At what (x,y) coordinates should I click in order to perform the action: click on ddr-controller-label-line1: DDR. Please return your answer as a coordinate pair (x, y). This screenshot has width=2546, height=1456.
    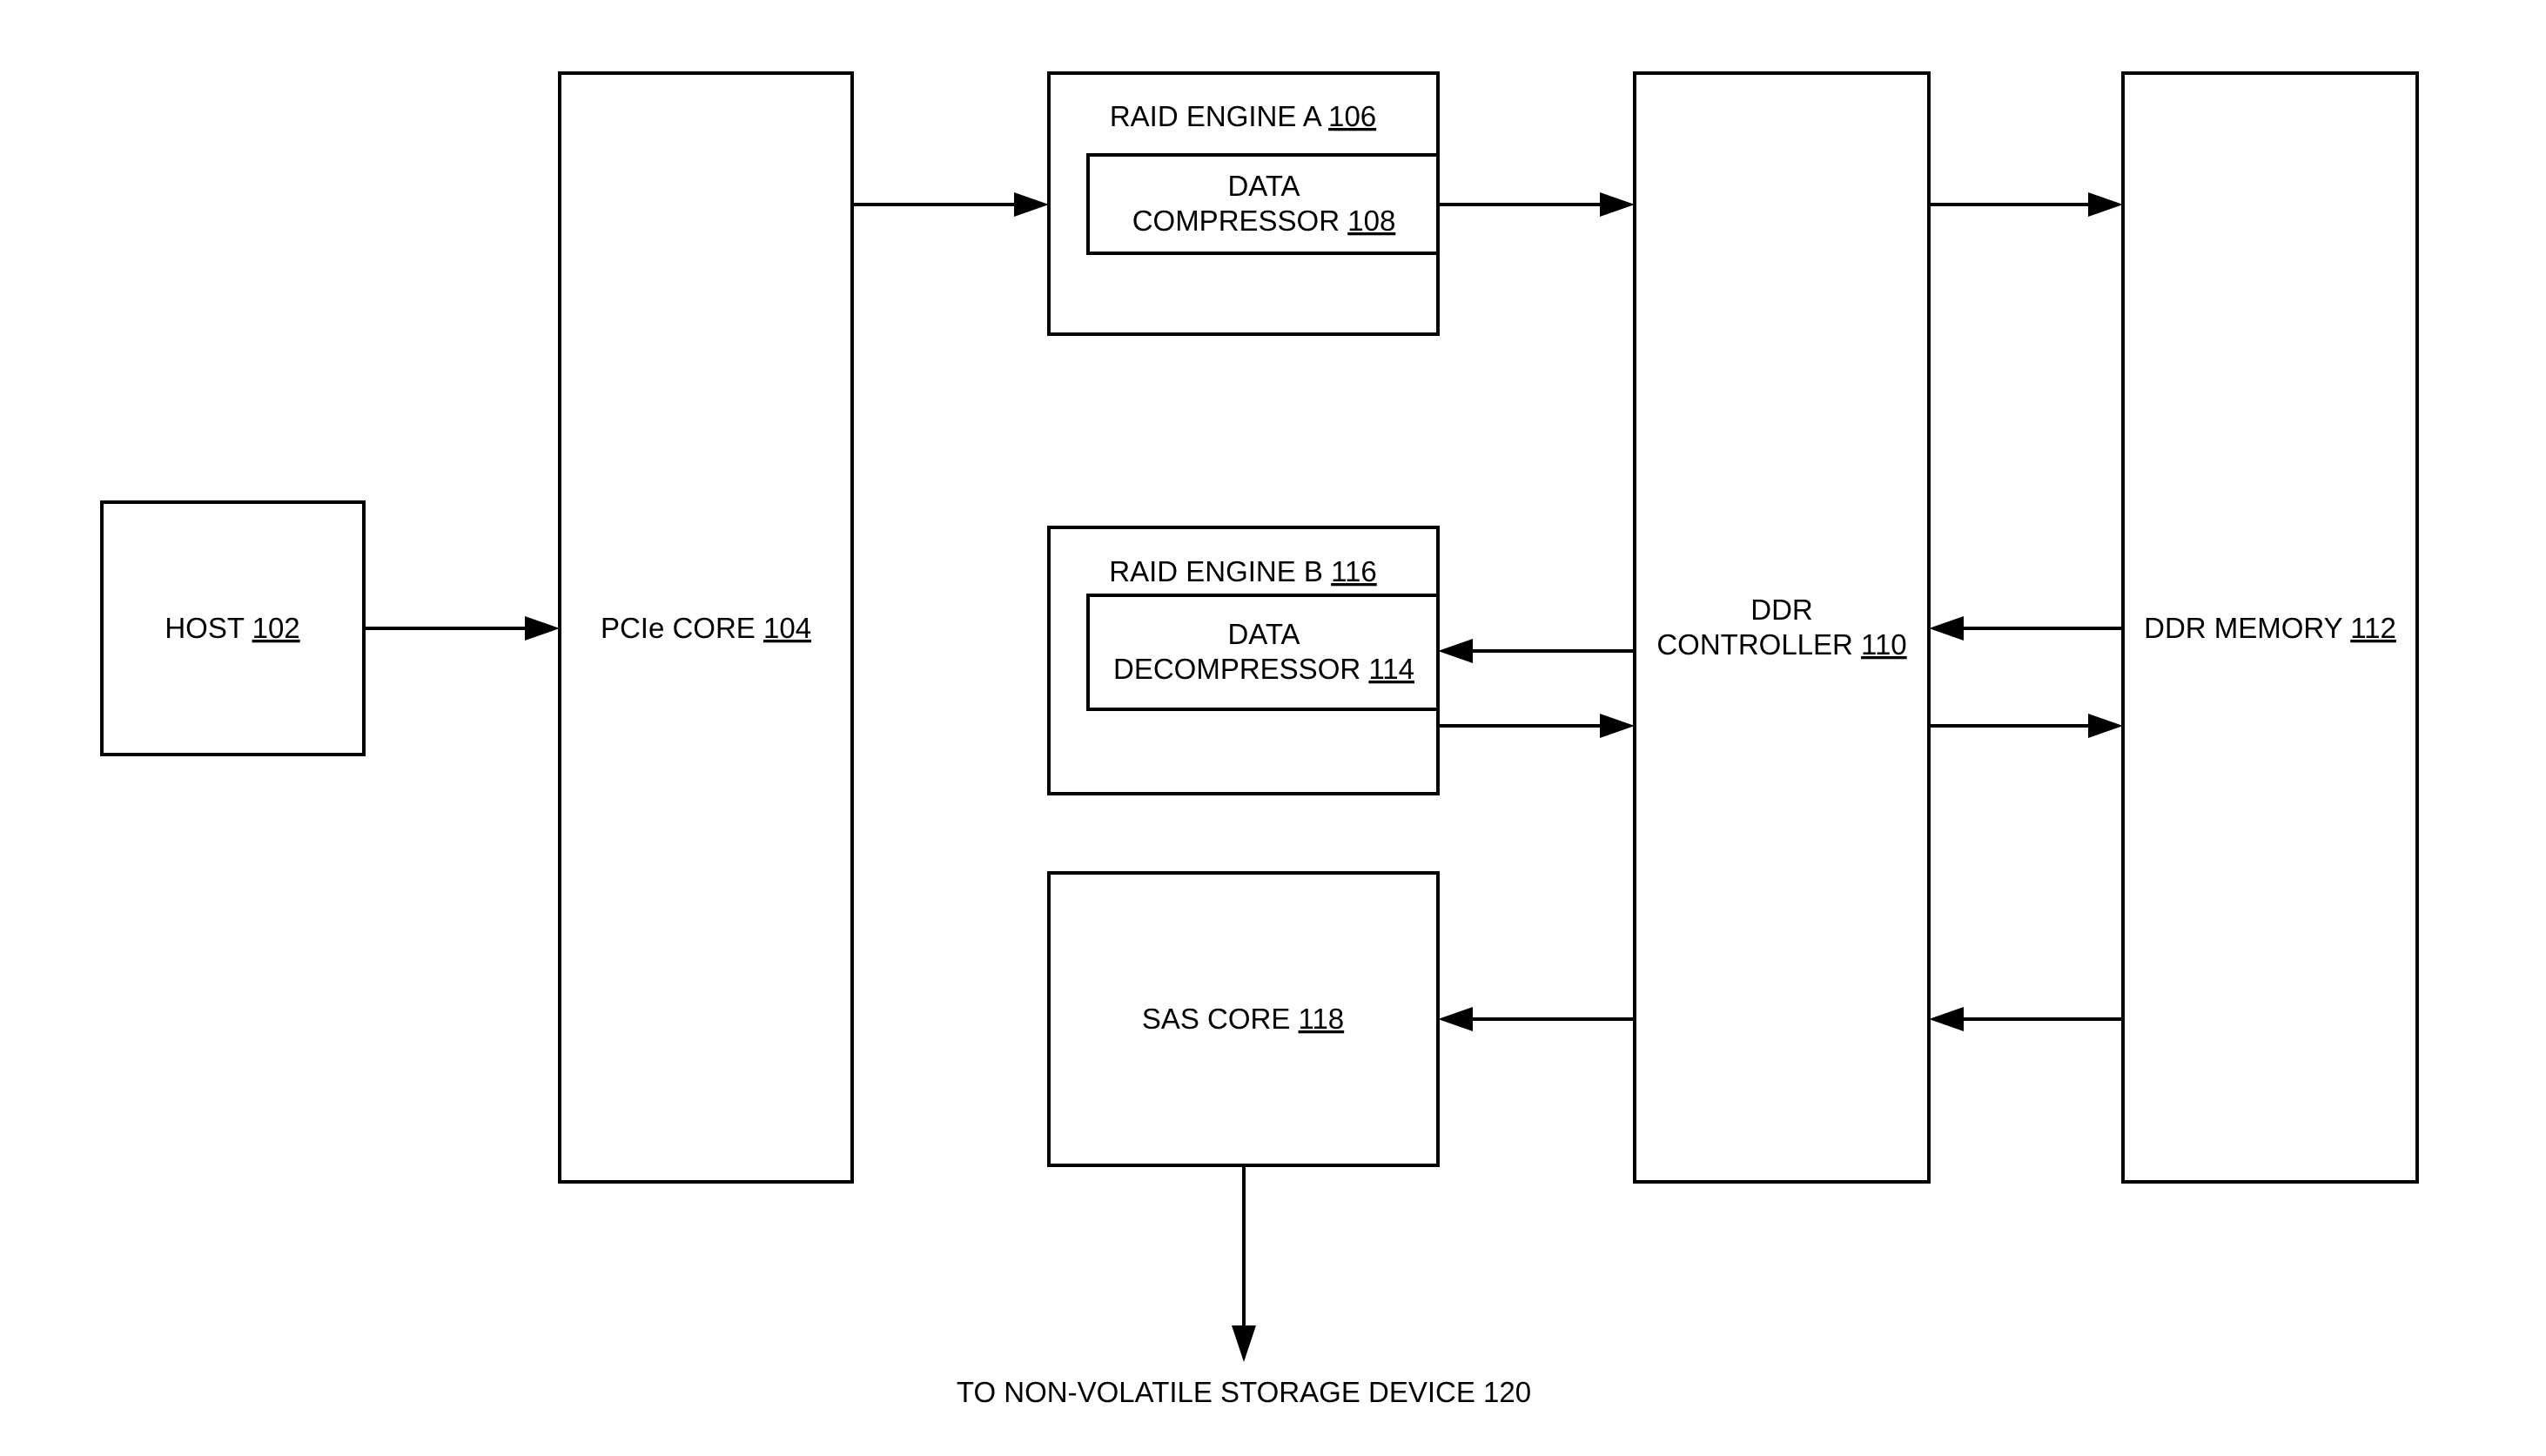
    Looking at the image, I should click on (1782, 610).